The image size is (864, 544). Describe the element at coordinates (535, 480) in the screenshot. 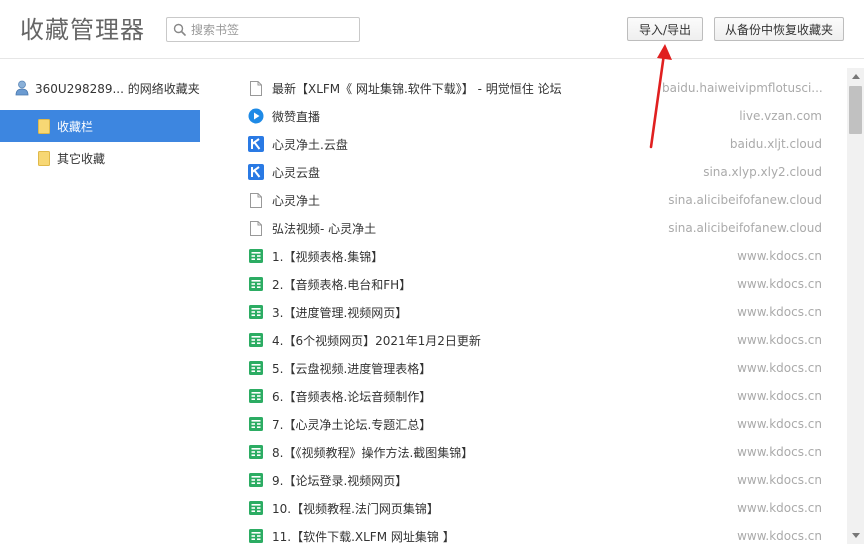

I see `bookmark-row: 9.【论坛登录.视频网页】 www.kdocs.cn` at that location.